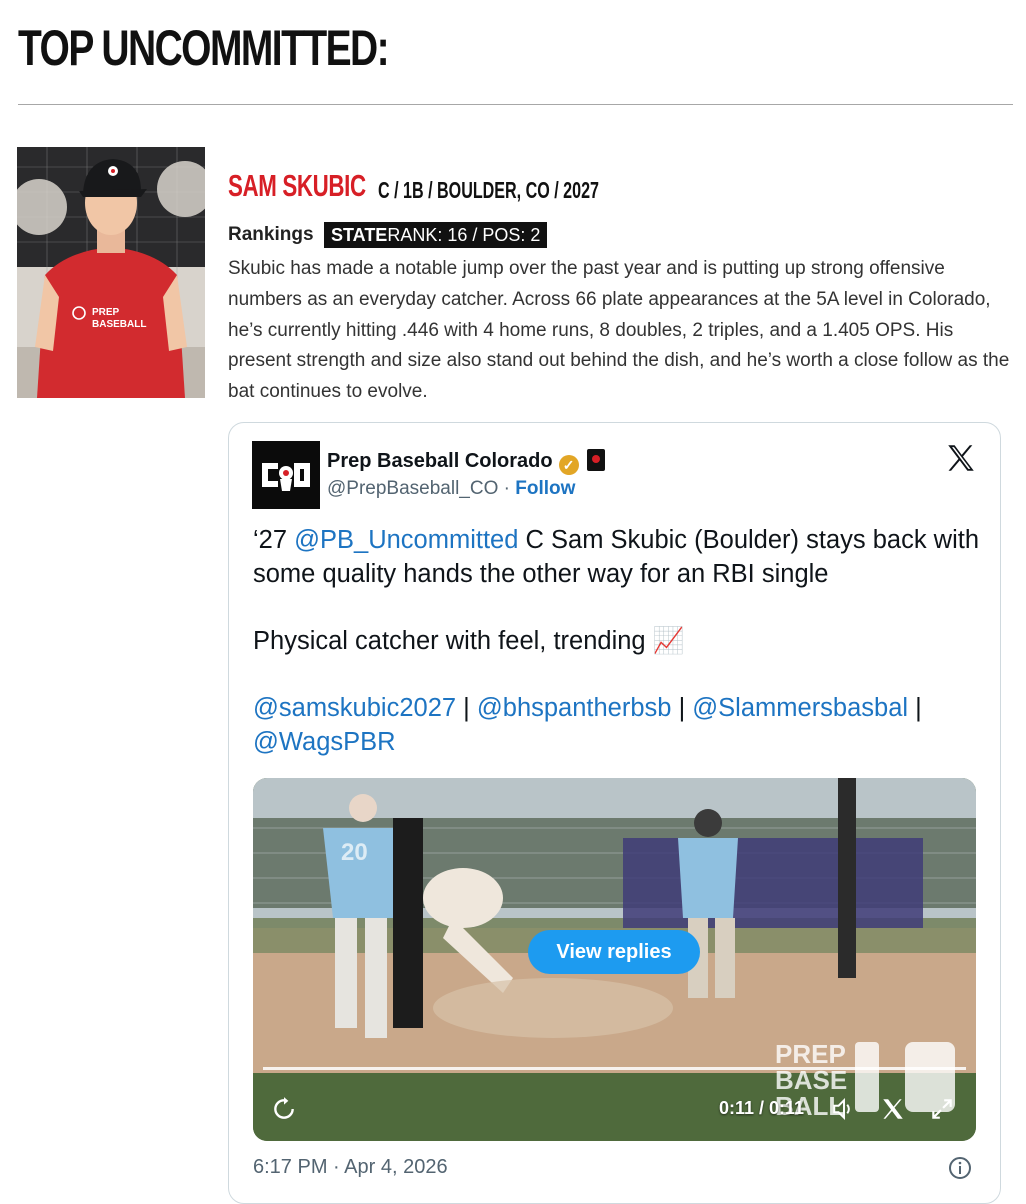 The width and height of the screenshot is (1026, 1204). What do you see at coordinates (119, 324) in the screenshot?
I see `photo-shirt-text-2: BASEBALL` at bounding box center [119, 324].